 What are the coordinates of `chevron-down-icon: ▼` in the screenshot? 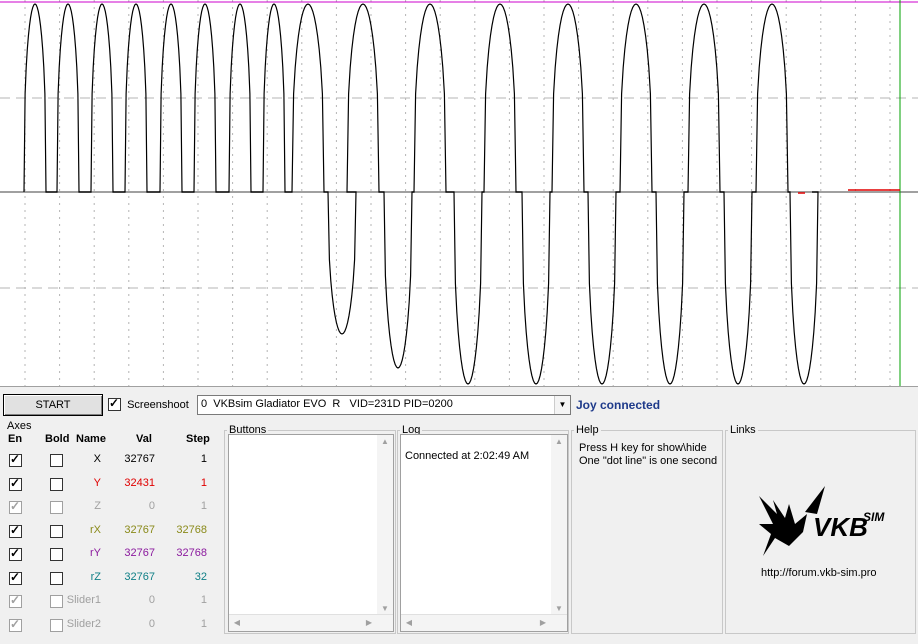 It's located at (562, 405).